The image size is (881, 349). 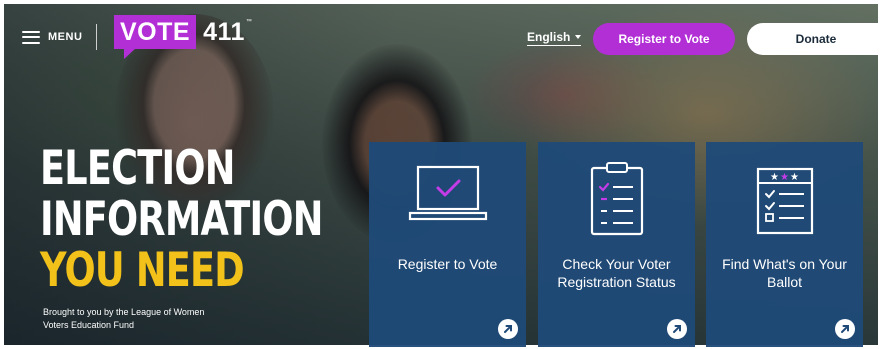 I want to click on logo-speech-tail, so click(x=130, y=53).